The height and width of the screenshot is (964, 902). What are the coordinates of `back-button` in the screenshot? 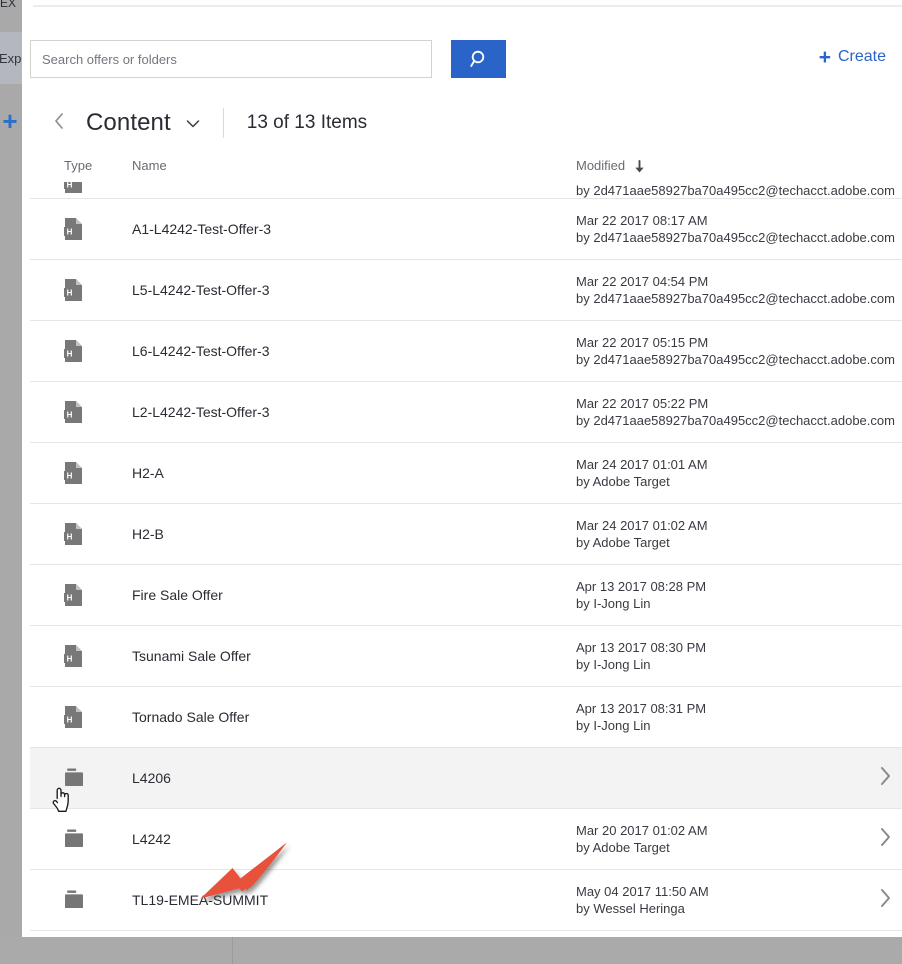 It's located at (59, 123).